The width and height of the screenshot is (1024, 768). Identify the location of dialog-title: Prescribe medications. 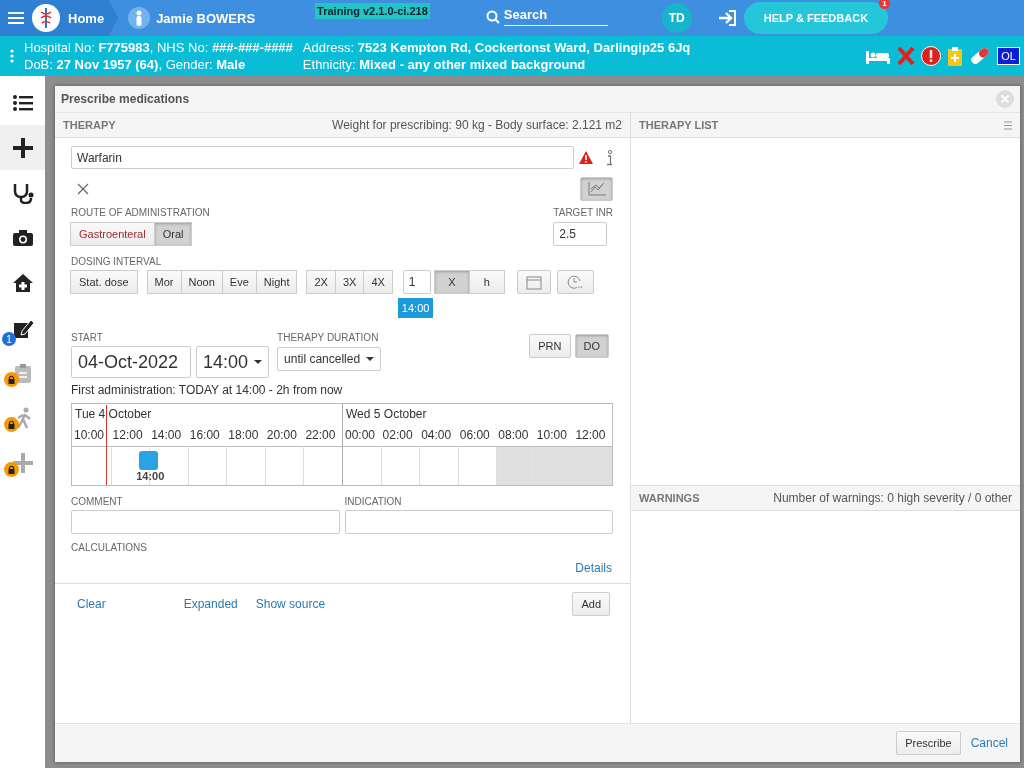
(125, 99).